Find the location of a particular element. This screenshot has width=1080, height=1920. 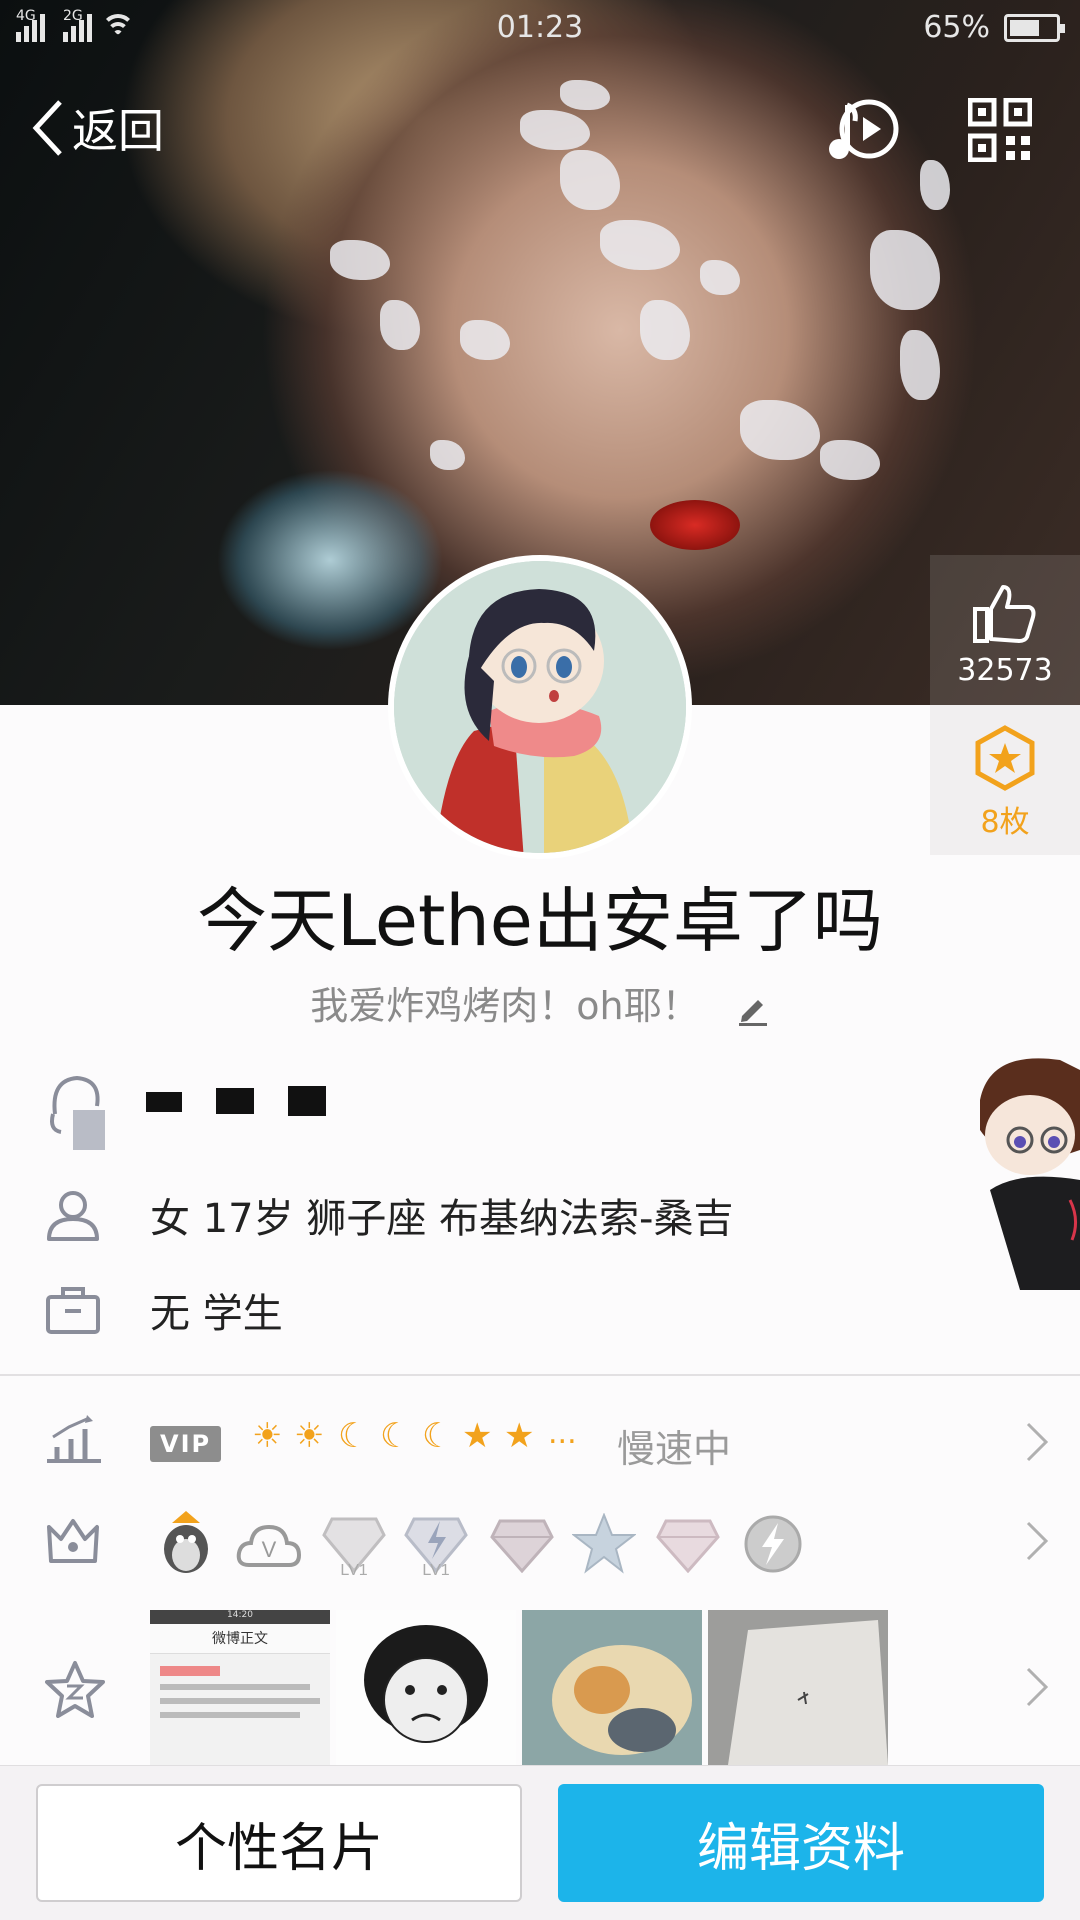

diamond-lv1-bolt-medal-icon: LV1 is located at coordinates (436, 1548).